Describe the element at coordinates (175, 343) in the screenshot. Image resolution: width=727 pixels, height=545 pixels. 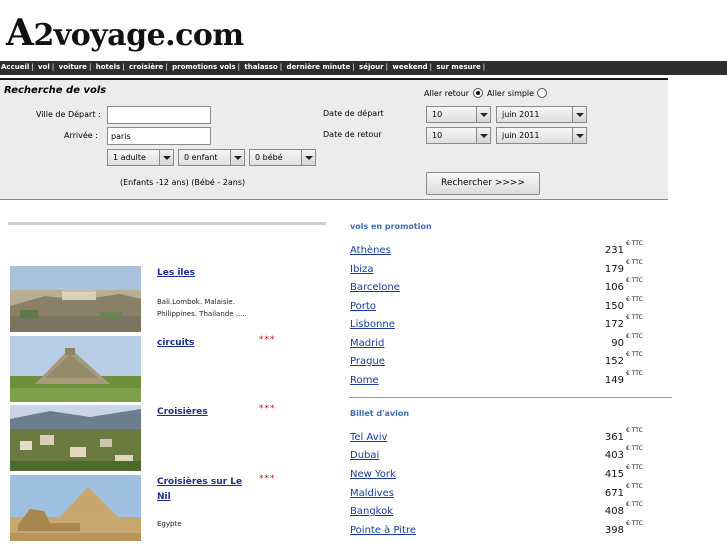
I see `destination-title-circuits: circuits` at that location.